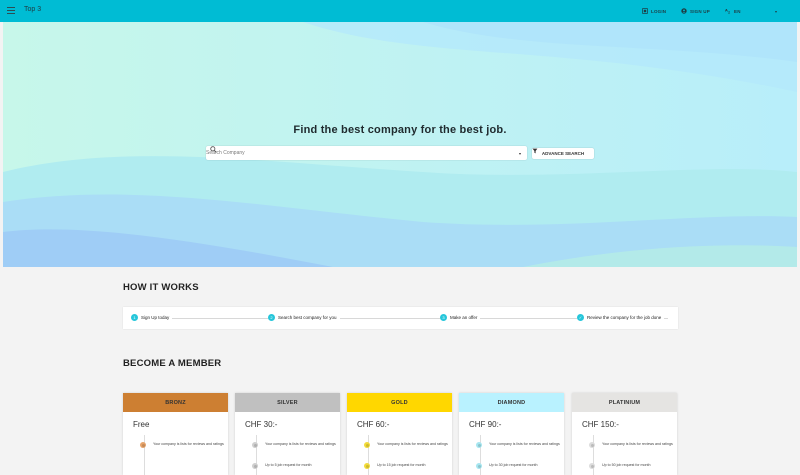  I want to click on step-review: ✓ Review the company for the job done, so click(621, 317).